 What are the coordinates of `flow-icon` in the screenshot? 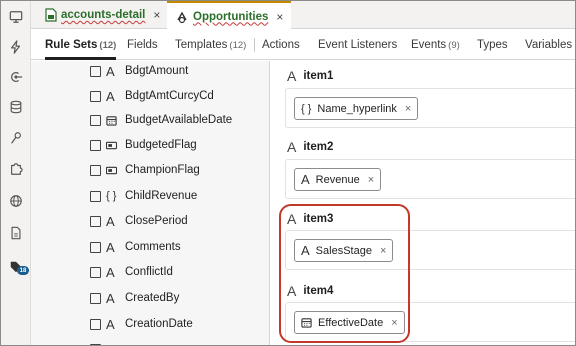 It's located at (16, 138).